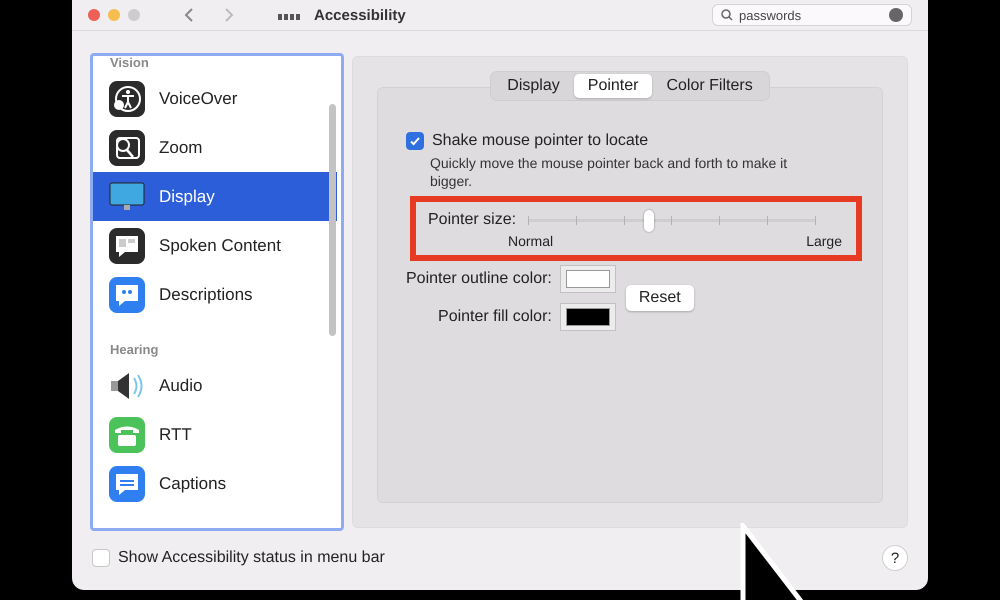 The width and height of the screenshot is (1000, 600). Describe the element at coordinates (609, 172) in the screenshot. I see `description-text: Quickly move the mouse pointer back and forth to make it bigger.` at that location.